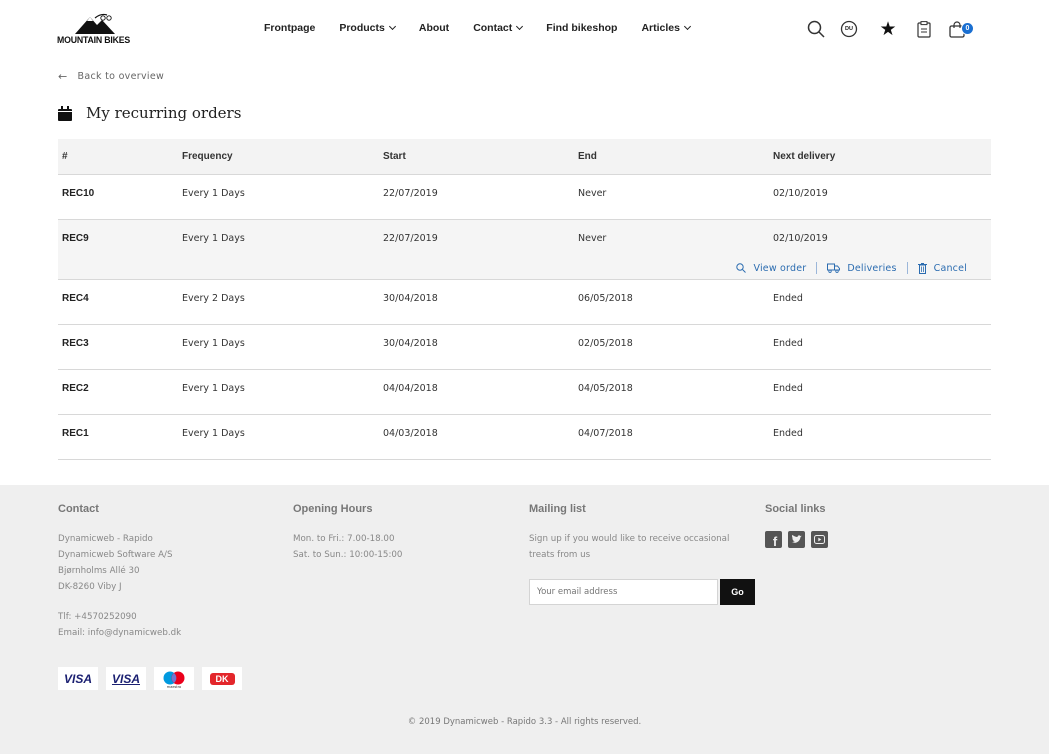 The width and height of the screenshot is (1049, 754). Describe the element at coordinates (888, 29) in the screenshot. I see `star-favorites-icon: ★` at that location.